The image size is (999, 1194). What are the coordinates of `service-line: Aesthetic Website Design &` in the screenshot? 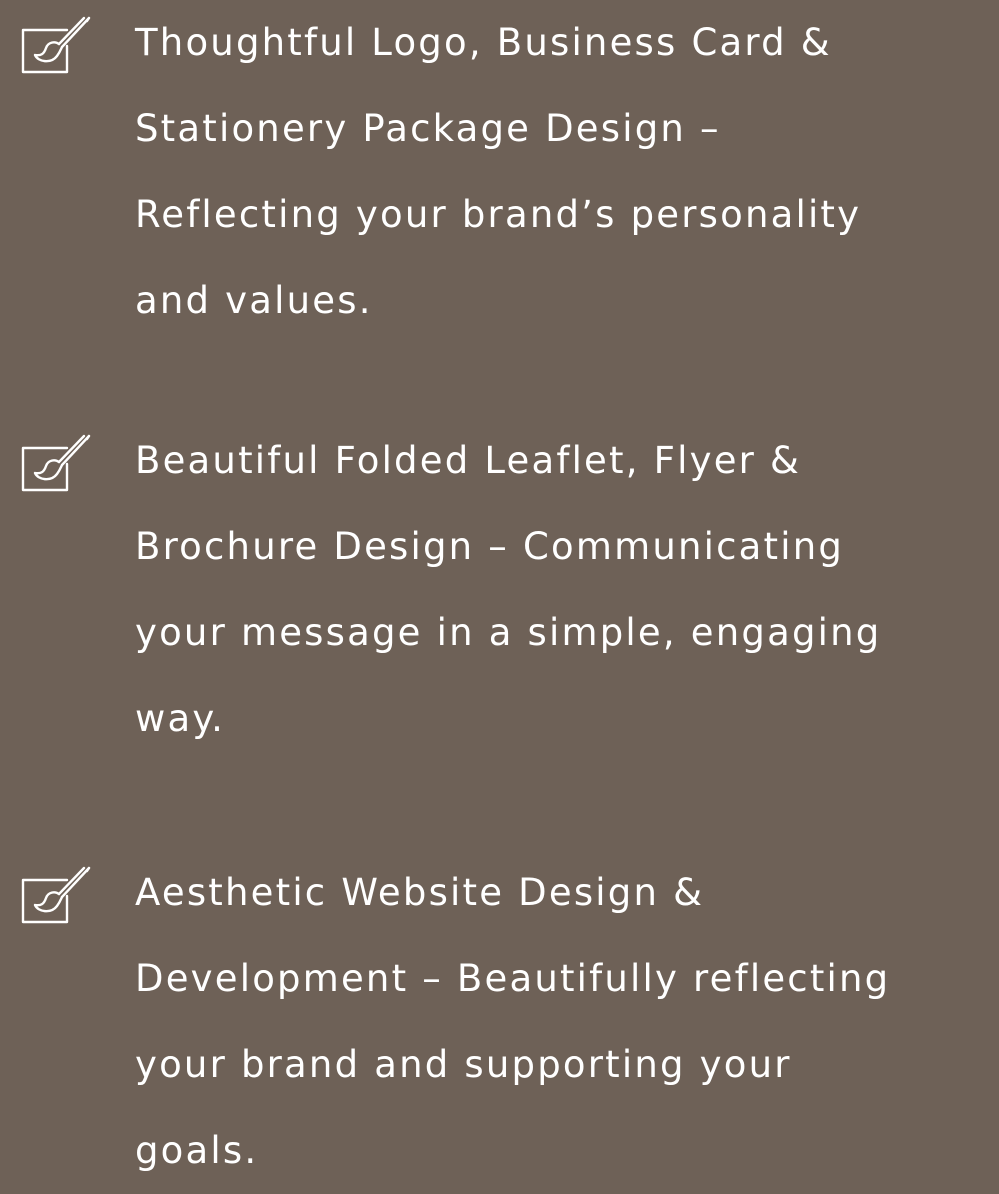 It's located at (420, 892).